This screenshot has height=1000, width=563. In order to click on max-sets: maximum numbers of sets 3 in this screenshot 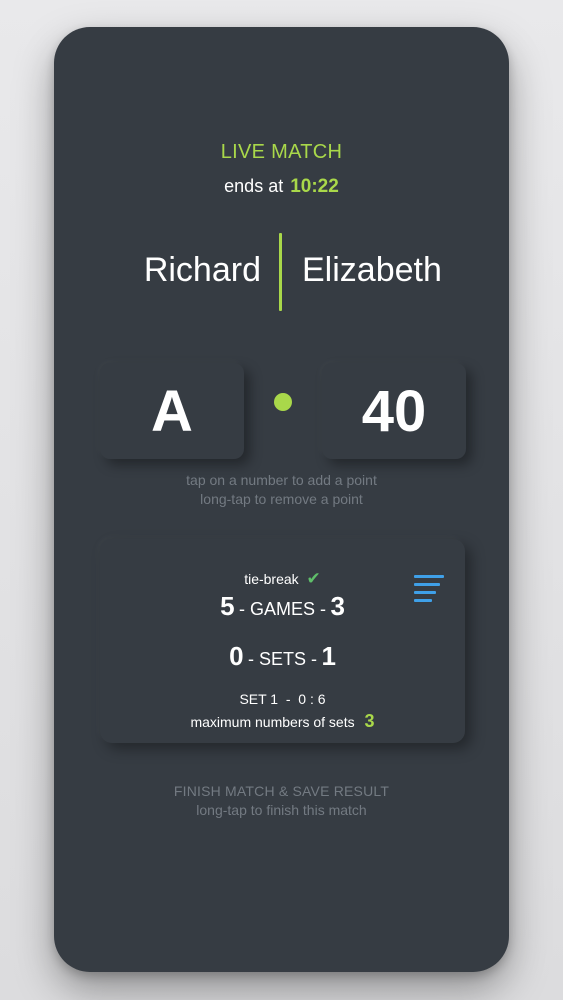, I will do `click(282, 721)`.